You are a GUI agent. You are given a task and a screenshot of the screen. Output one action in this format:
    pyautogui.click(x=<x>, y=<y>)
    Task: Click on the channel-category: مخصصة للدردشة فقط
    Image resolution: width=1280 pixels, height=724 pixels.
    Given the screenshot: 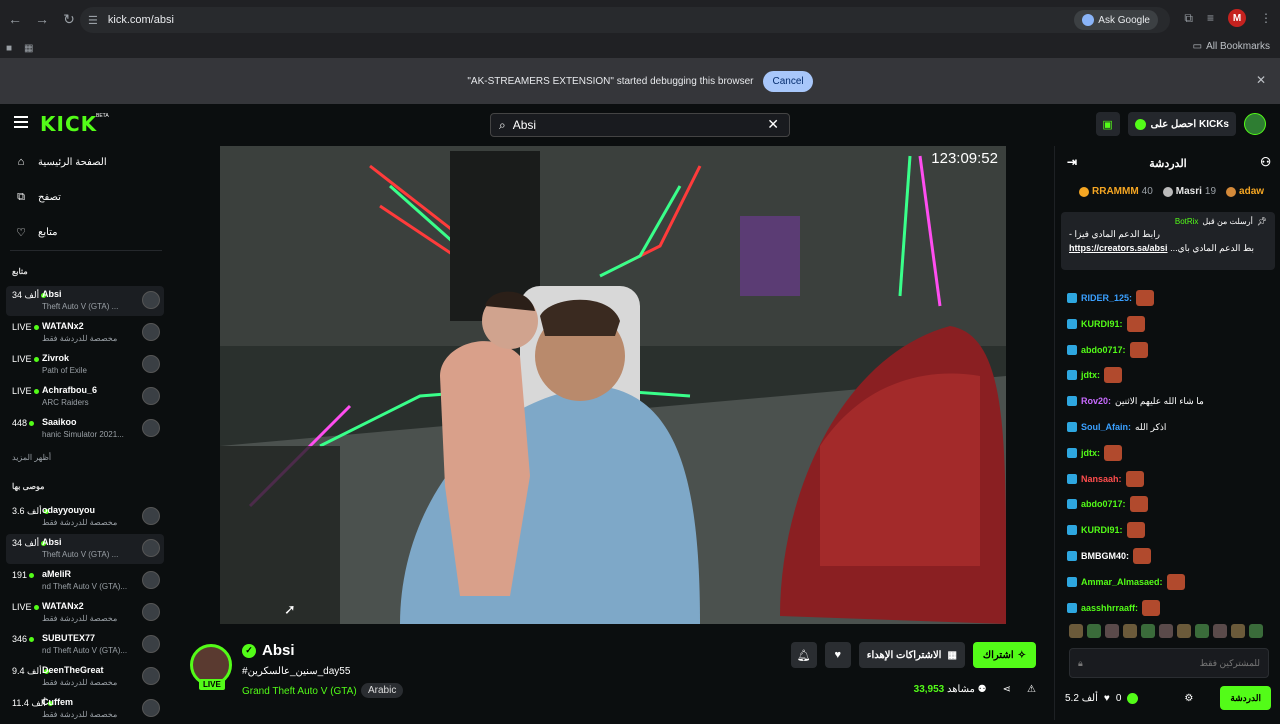 What is the action you would take?
    pyautogui.click(x=80, y=338)
    